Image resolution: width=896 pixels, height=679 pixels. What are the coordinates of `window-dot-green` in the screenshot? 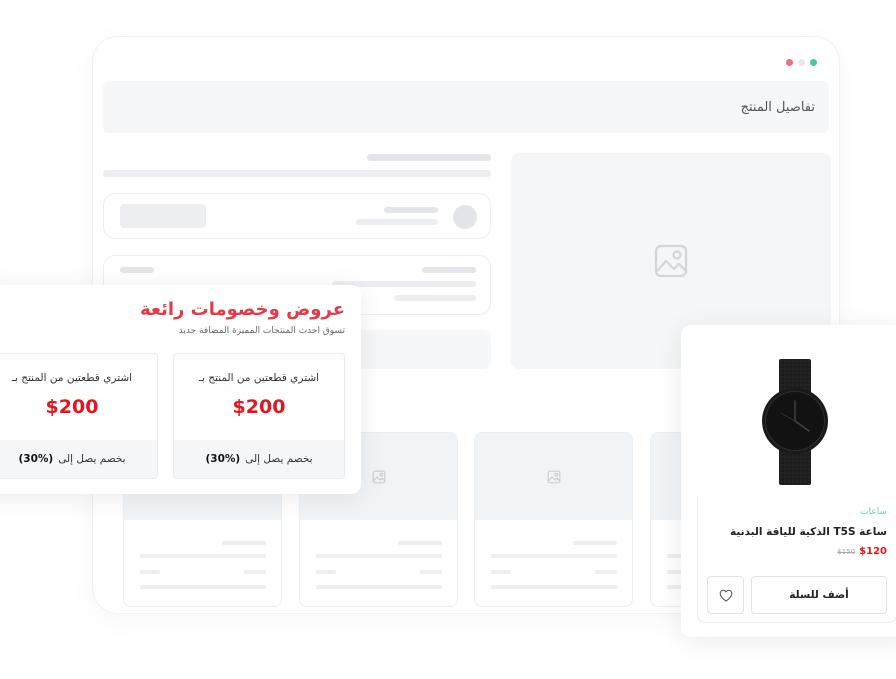 It's located at (813, 62).